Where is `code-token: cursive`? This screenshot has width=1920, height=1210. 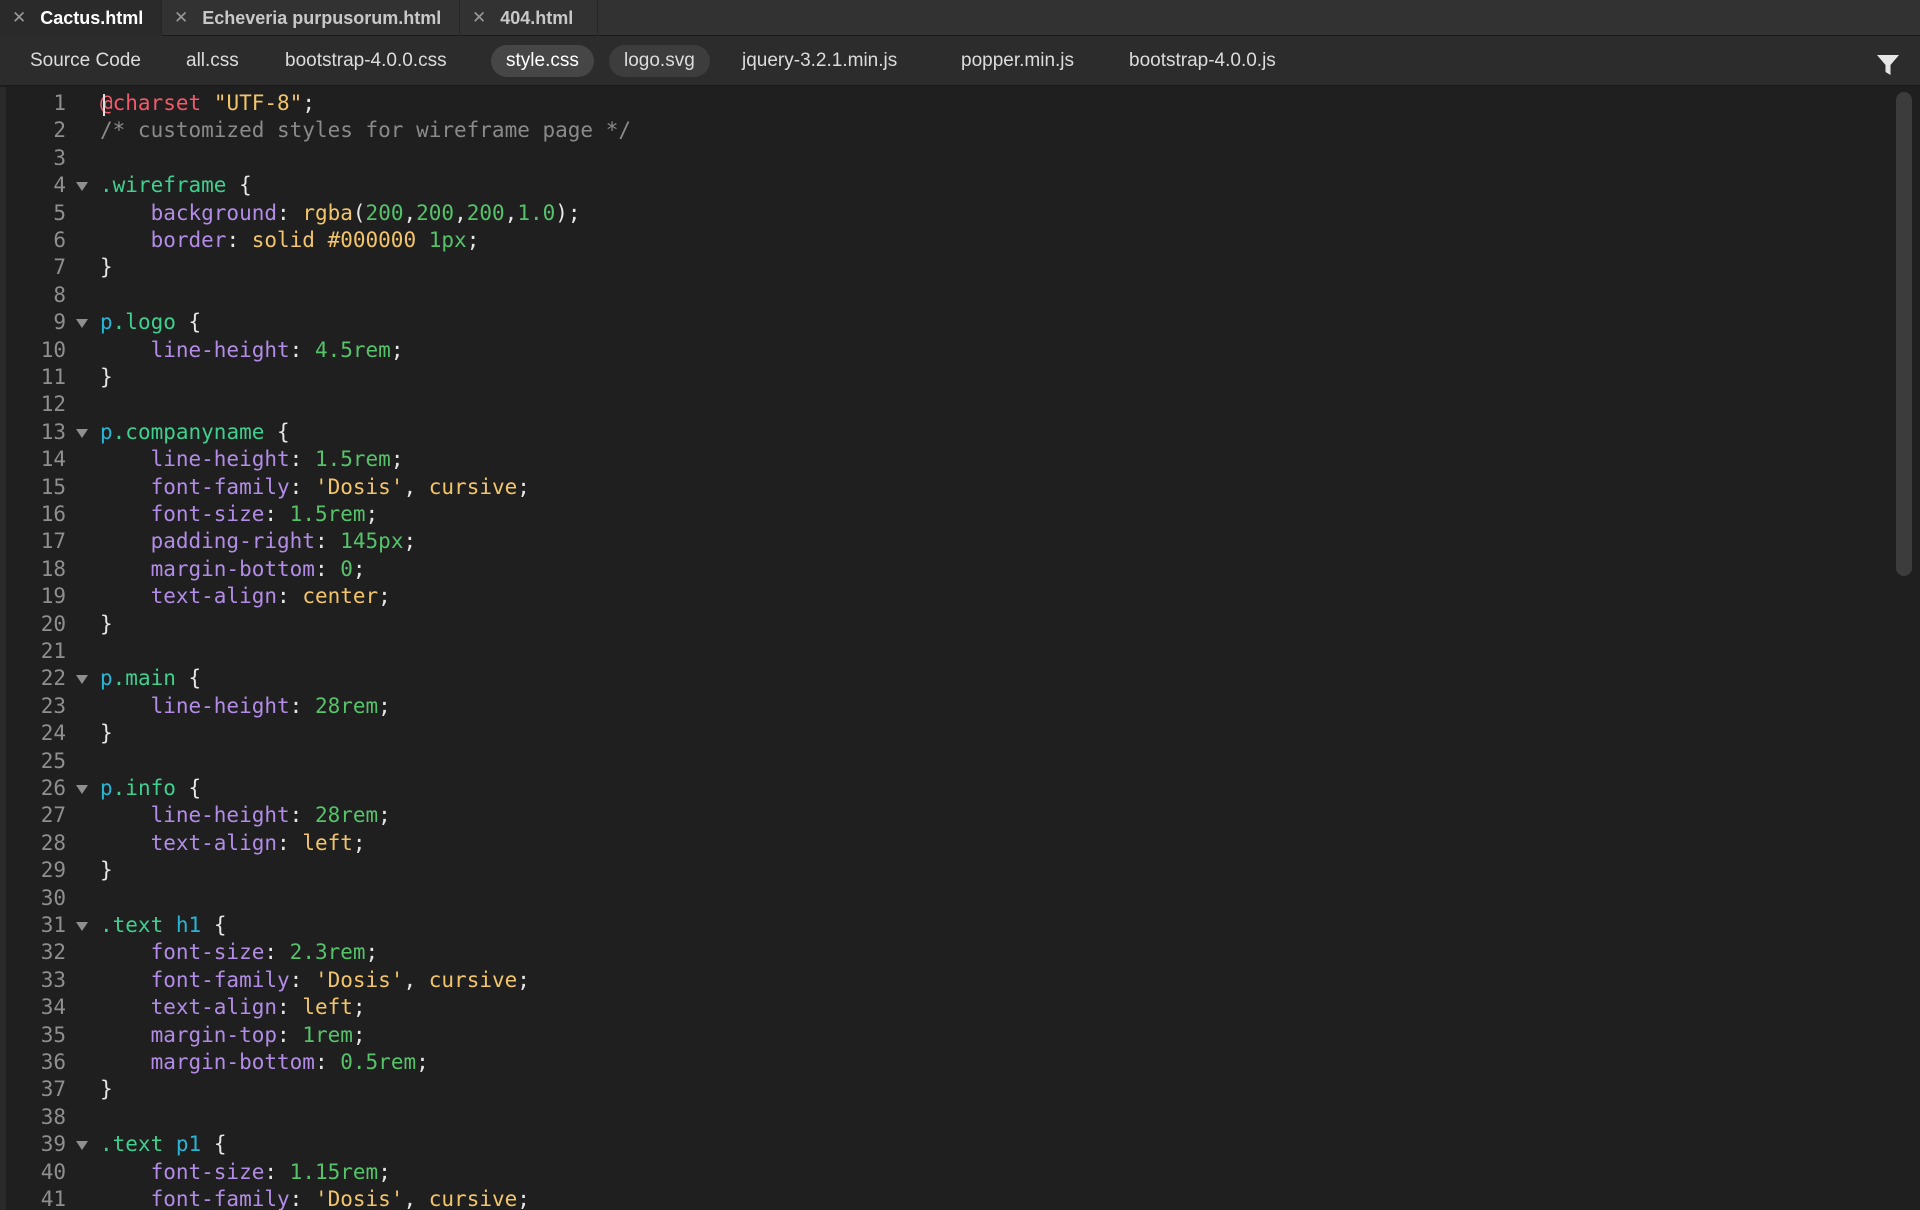
code-token: cursive is located at coordinates (473, 486).